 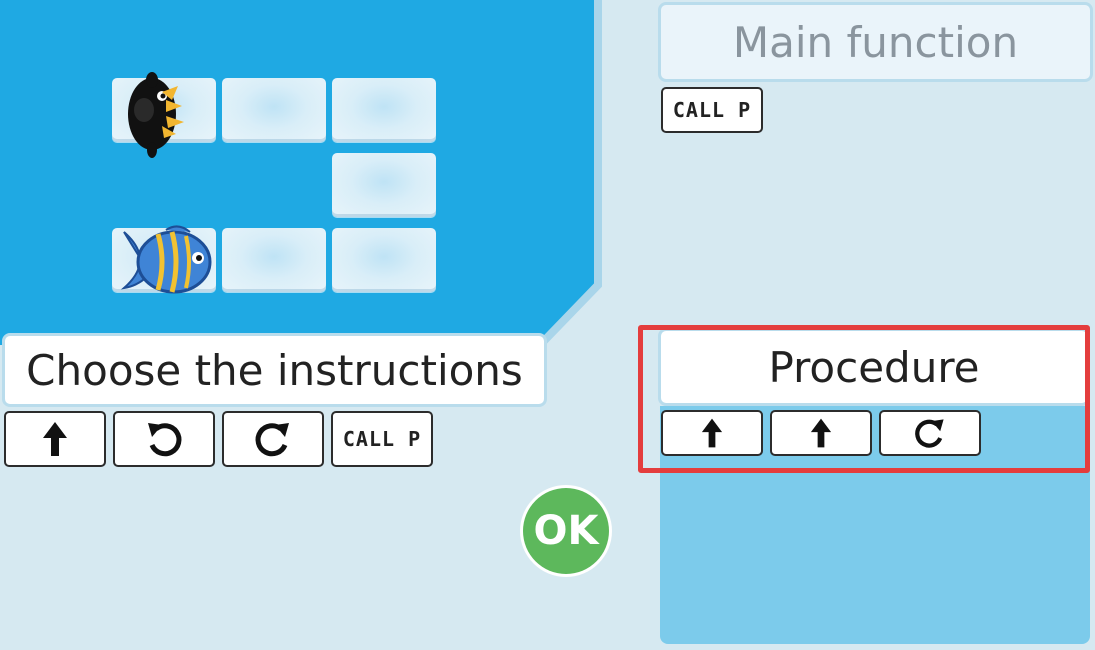 I want to click on fish-icon, so click(x=166, y=259).